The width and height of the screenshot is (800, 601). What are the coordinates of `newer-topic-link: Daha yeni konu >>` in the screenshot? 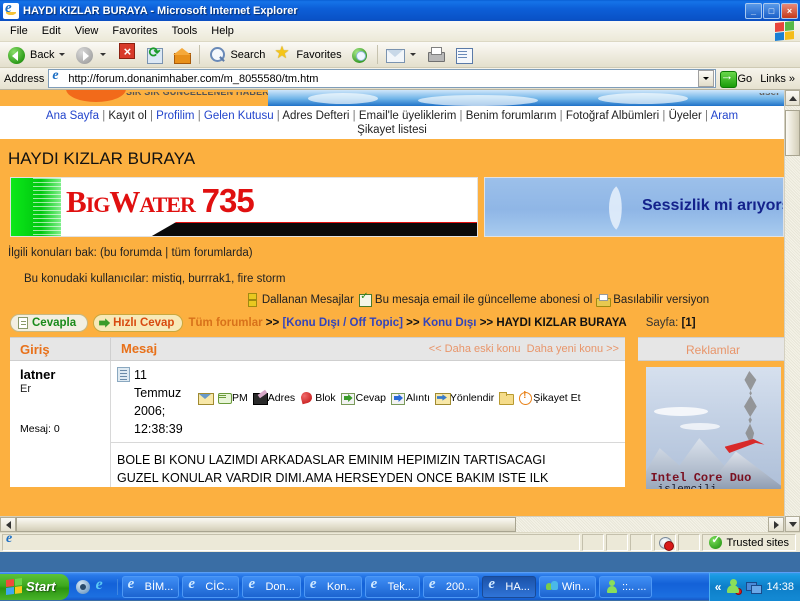 It's located at (573, 349).